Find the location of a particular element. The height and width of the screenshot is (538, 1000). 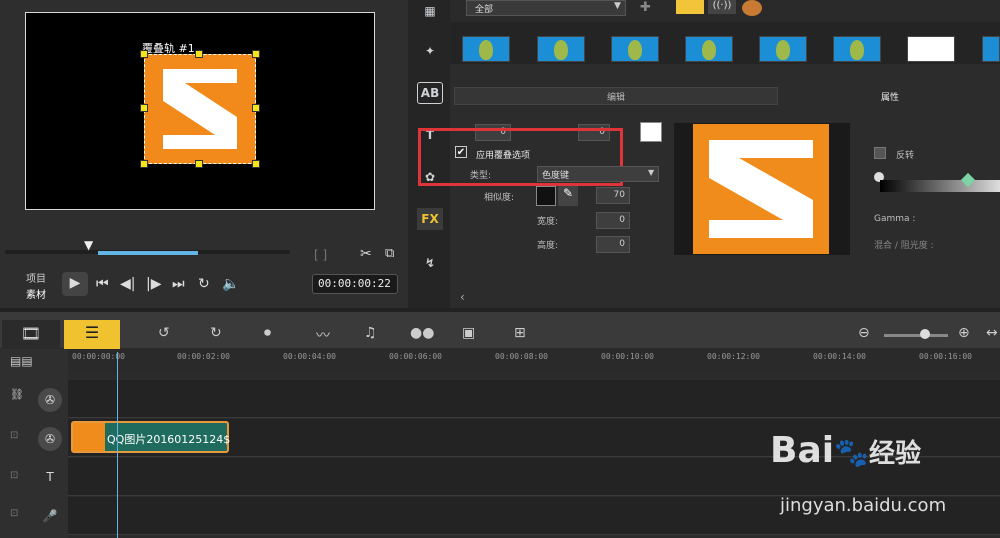

gradient-slider is located at coordinates (940, 186).